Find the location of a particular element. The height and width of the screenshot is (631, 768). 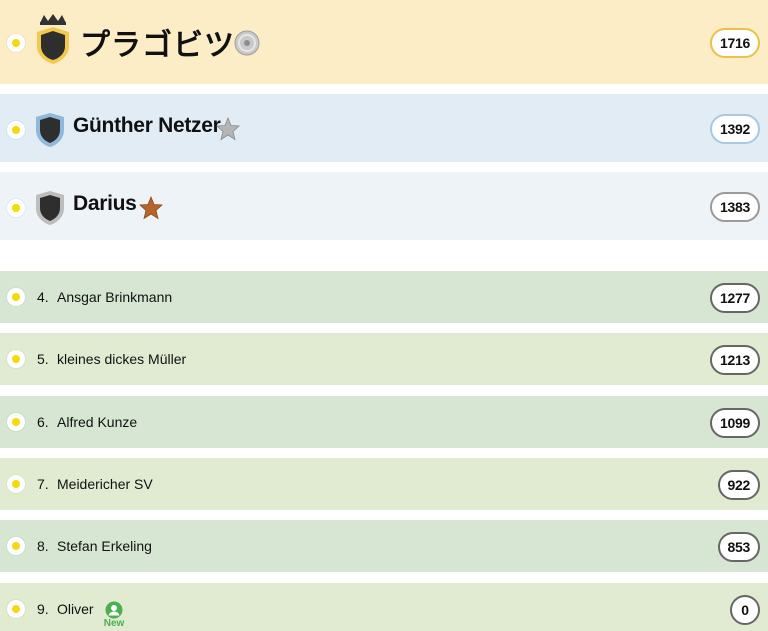

leaderboard-row-9: 9. Oliver New 0 is located at coordinates (384, 607).